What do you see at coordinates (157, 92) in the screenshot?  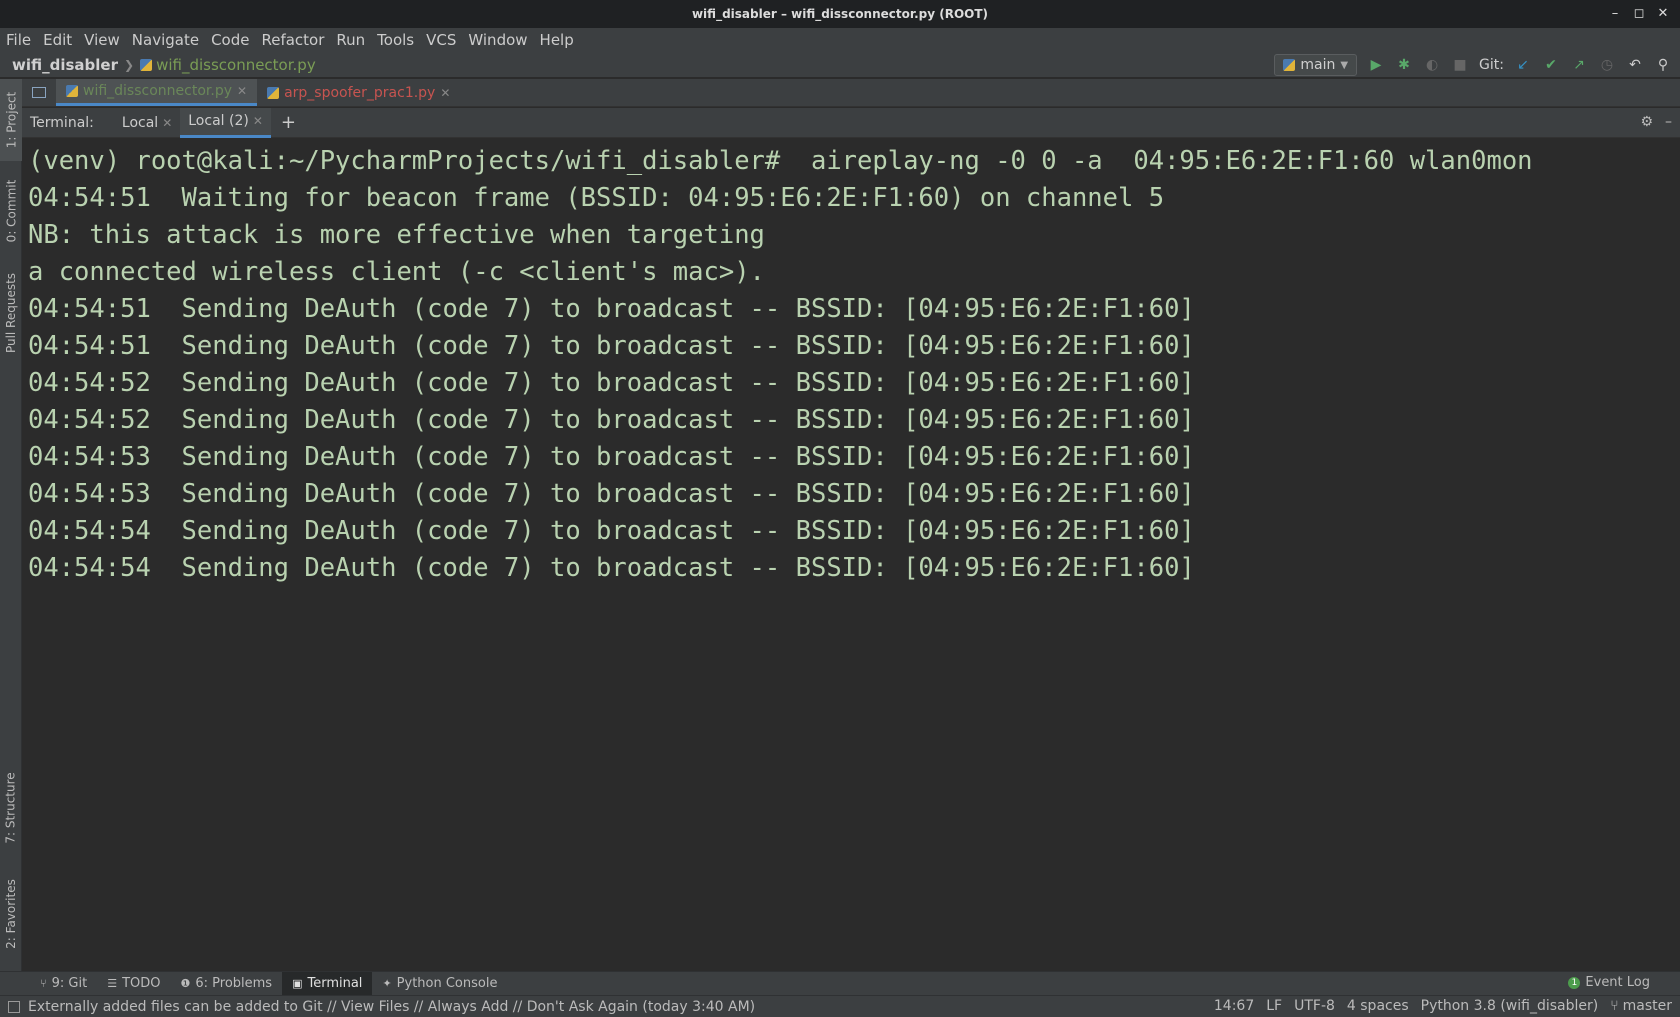 I see `editor-tab-wifi-dissconnector: wifi_dissconnector.py ✕` at bounding box center [157, 92].